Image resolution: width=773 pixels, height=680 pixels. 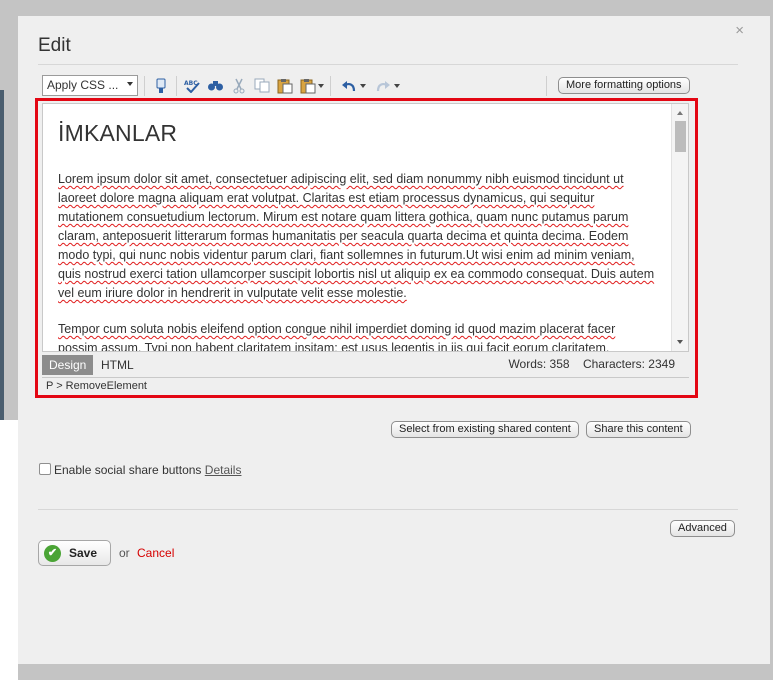 What do you see at coordinates (348, 85) in the screenshot?
I see `undo-icon` at bounding box center [348, 85].